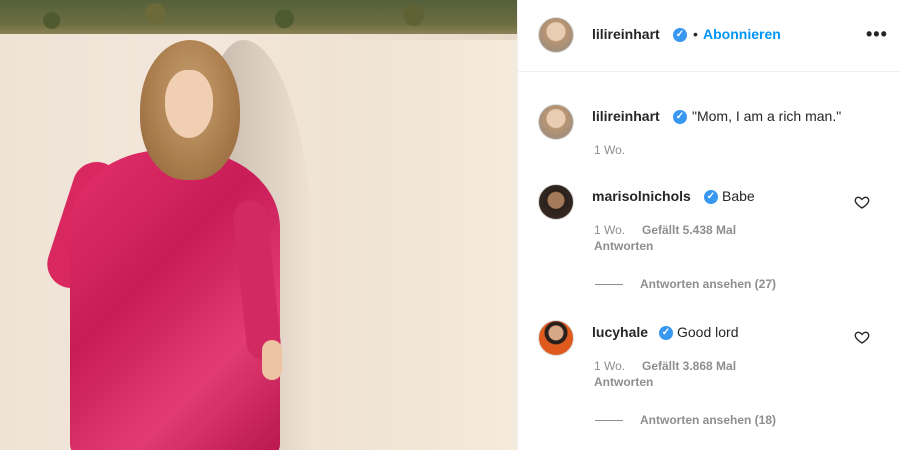 Image resolution: width=900 pixels, height=450 pixels. I want to click on follow-button: Abonnieren, so click(742, 34).